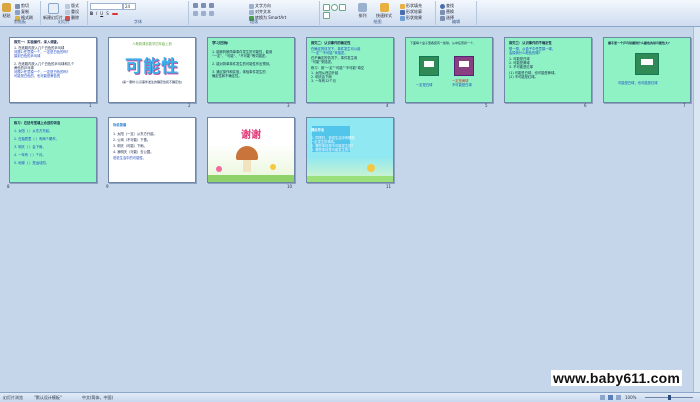 Image resolution: width=700 pixels, height=402 pixels. Describe the element at coordinates (195, 13) in the screenshot. I see `align-left-icon` at that location.